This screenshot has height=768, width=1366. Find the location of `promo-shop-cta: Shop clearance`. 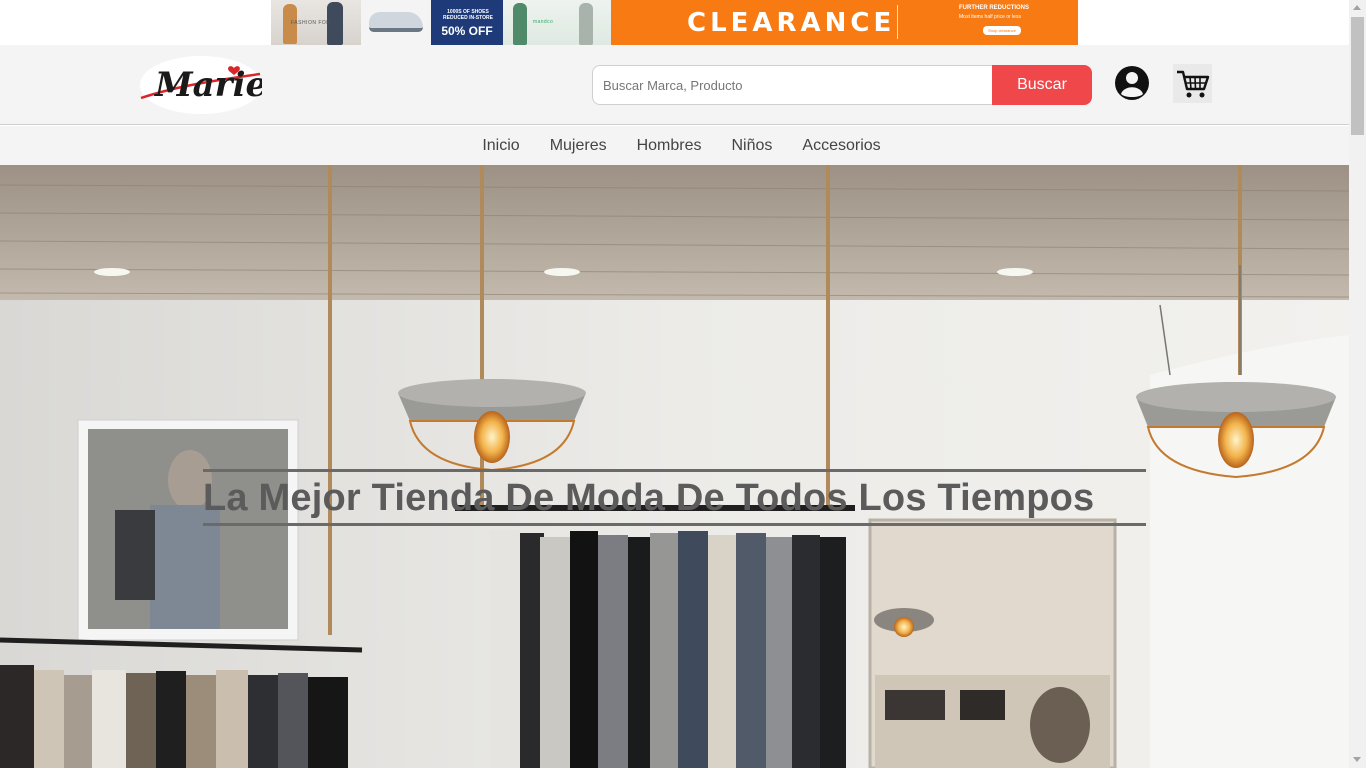

promo-shop-cta: Shop clearance is located at coordinates (1002, 30).